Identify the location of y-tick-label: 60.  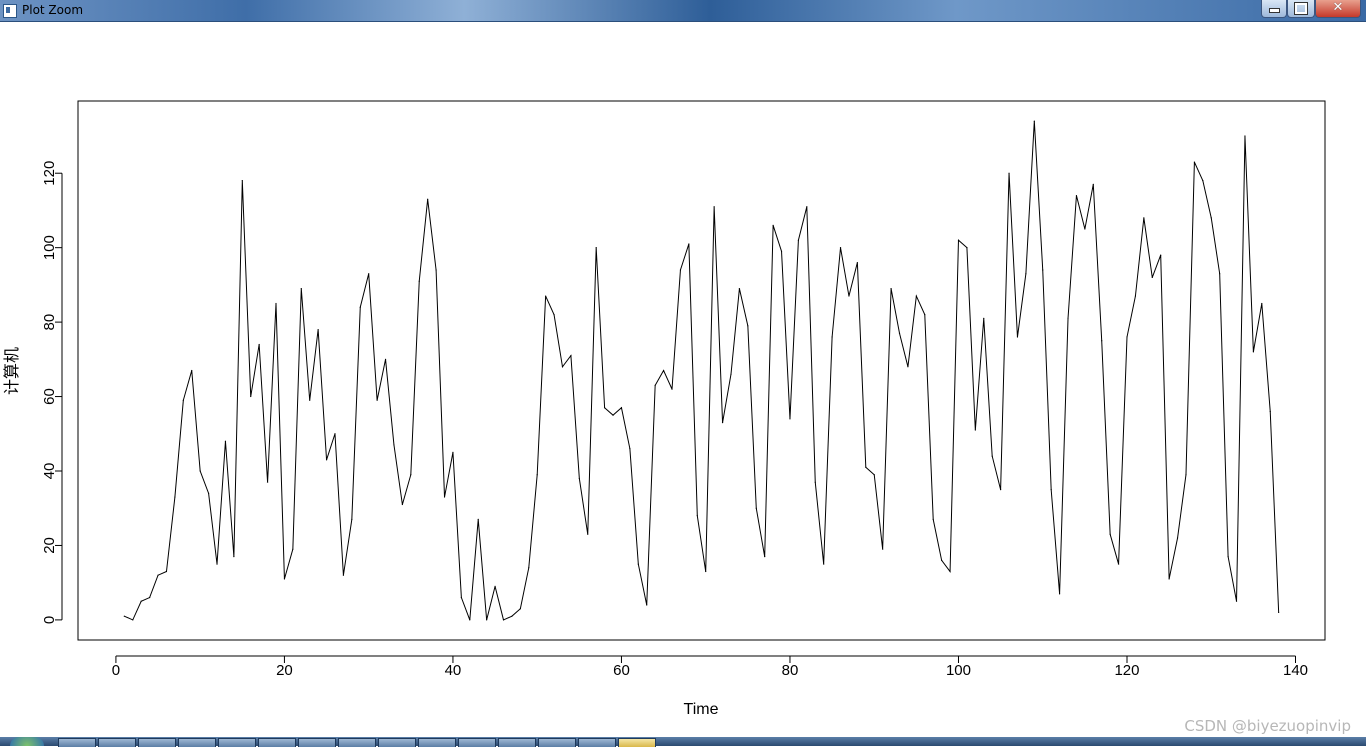
(49, 396).